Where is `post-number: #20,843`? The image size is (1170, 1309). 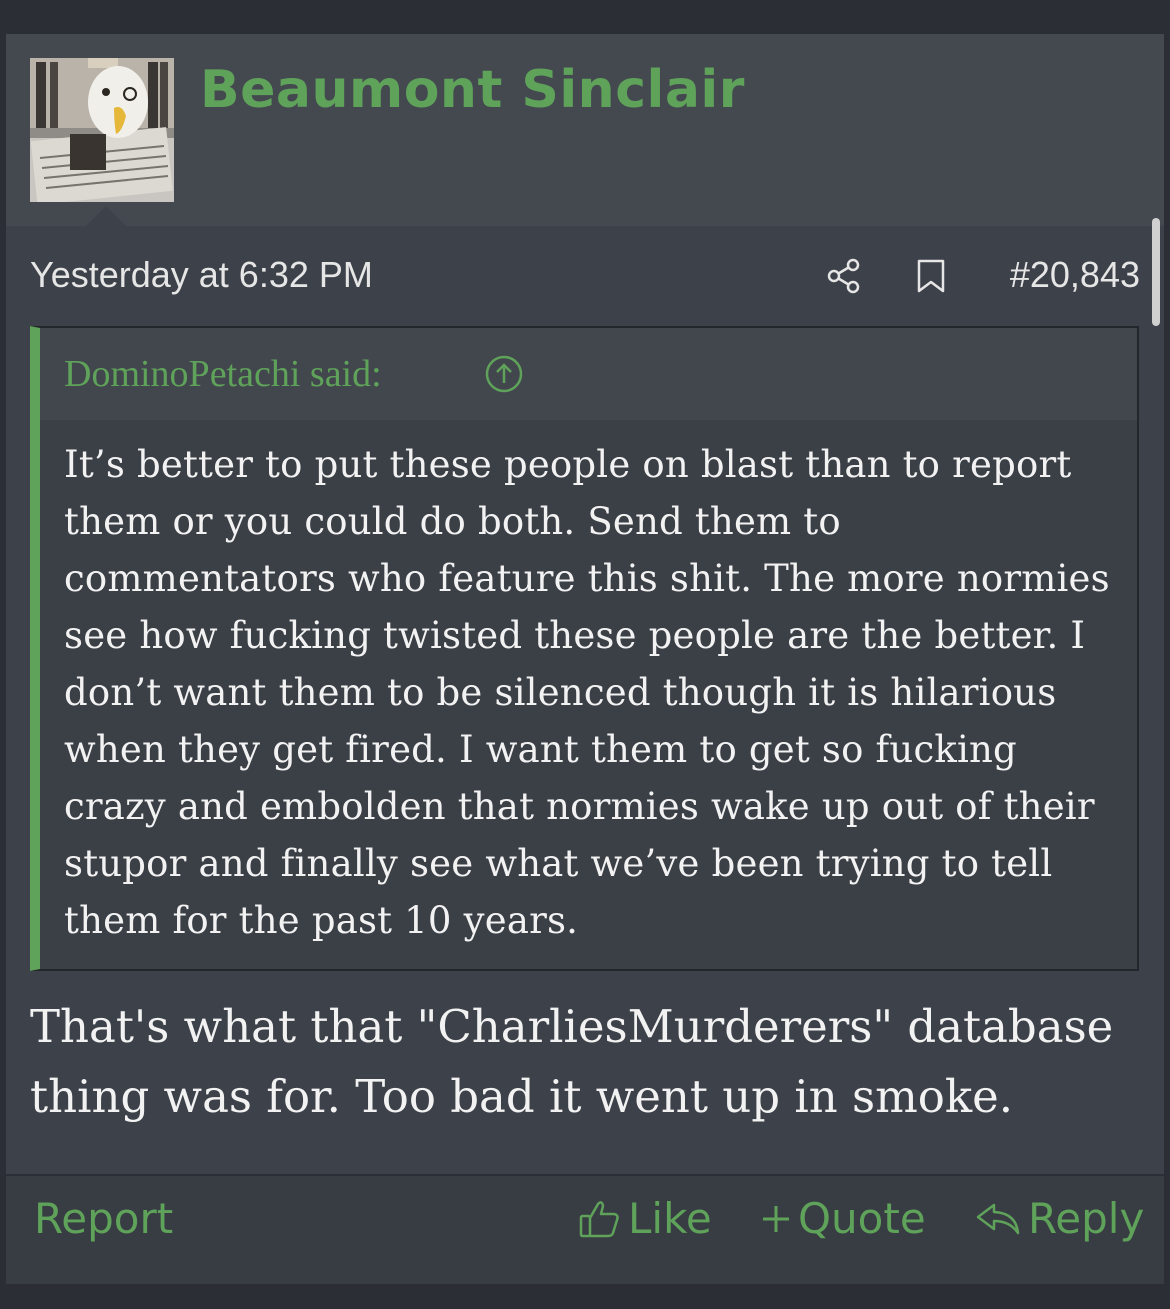
post-number: #20,843 is located at coordinates (1075, 275).